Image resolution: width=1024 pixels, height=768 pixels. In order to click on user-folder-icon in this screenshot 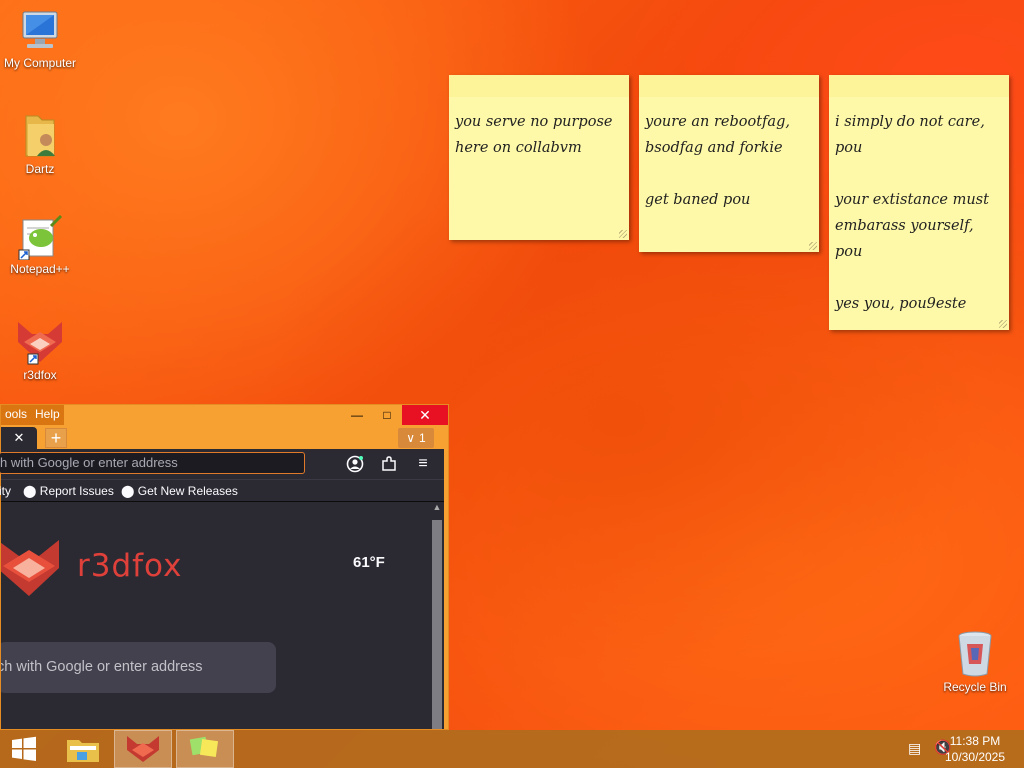, I will do `click(40, 136)`.